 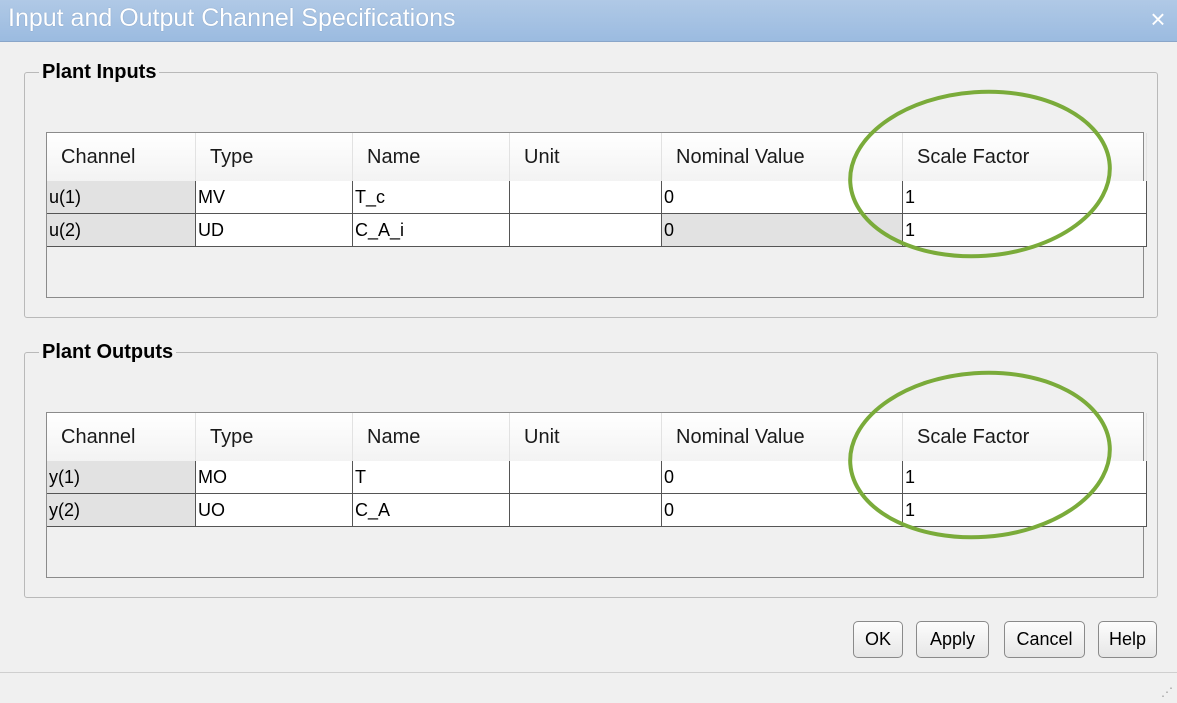 I want to click on close-icon: ×, so click(x=1158, y=19).